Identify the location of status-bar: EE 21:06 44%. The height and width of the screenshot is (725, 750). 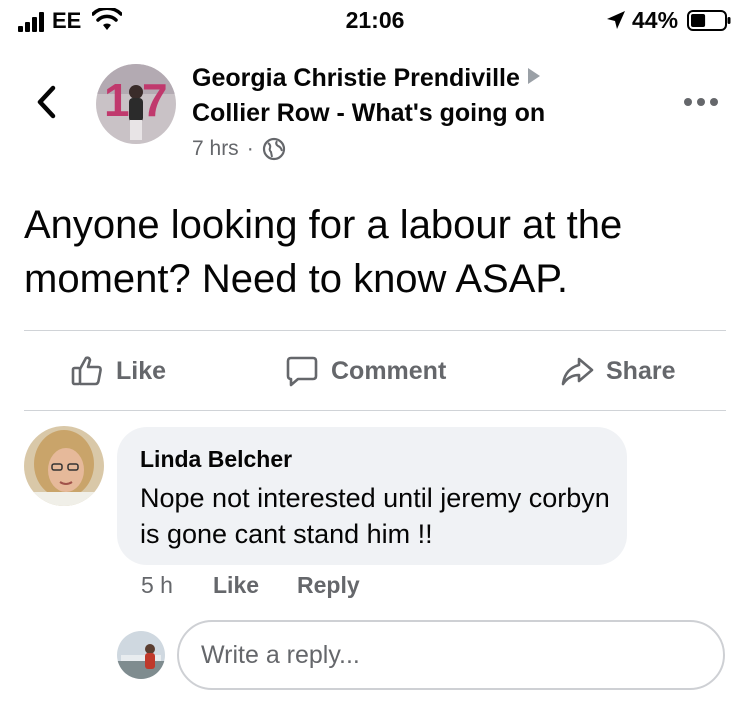
(375, 22).